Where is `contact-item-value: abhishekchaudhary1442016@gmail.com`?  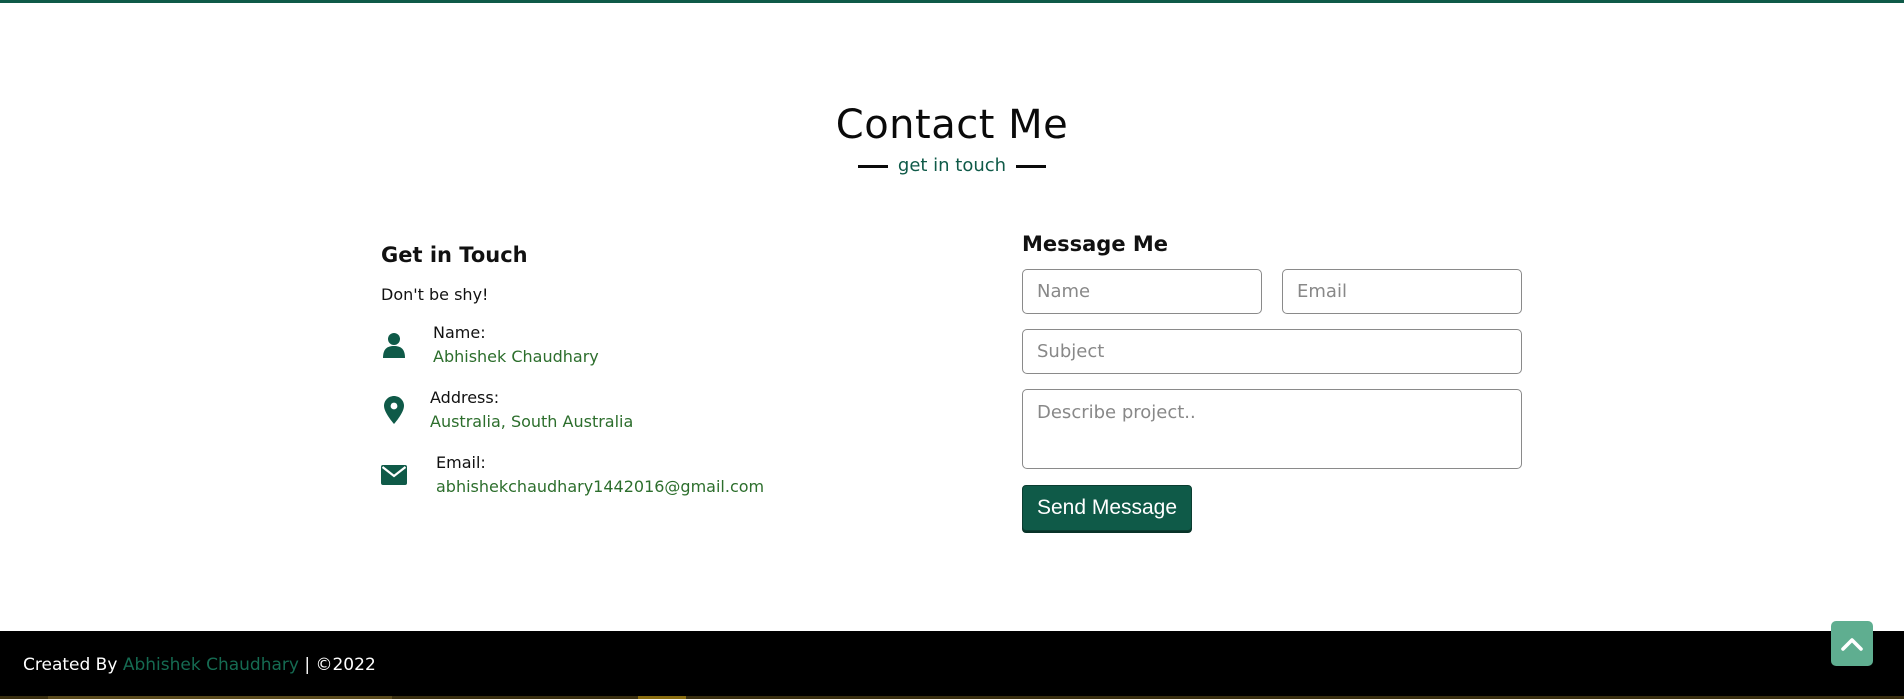 contact-item-value: abhishekchaudhary1442016@gmail.com is located at coordinates (600, 487).